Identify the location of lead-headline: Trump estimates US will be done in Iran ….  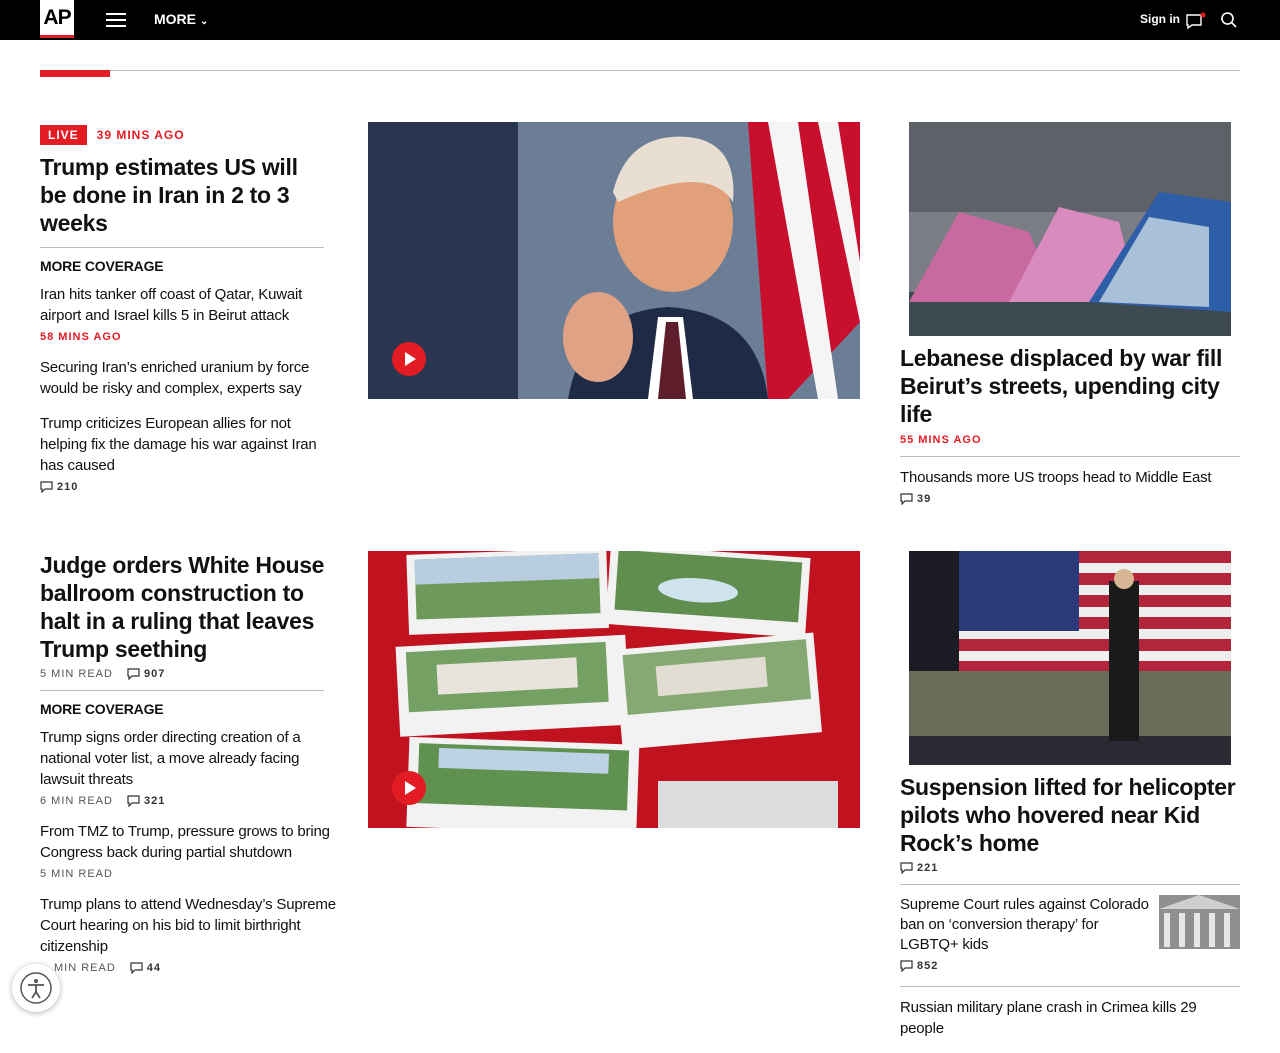
(182, 195).